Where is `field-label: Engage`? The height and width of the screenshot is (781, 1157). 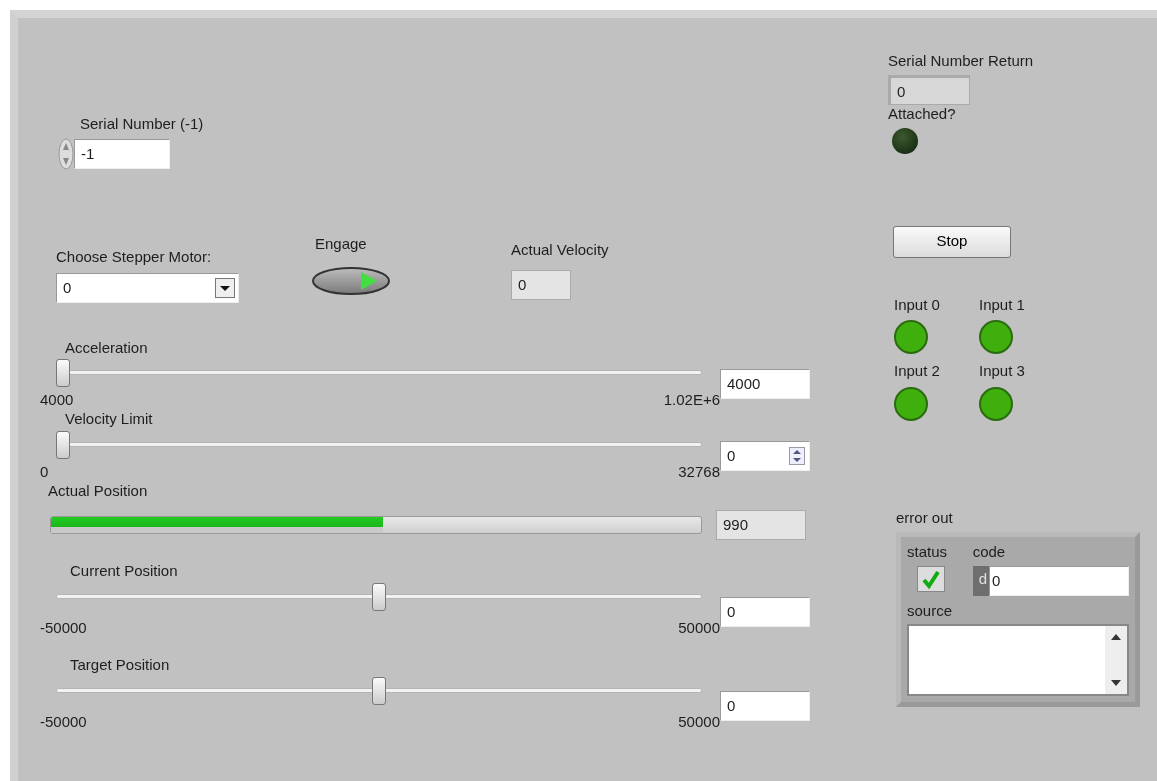 field-label: Engage is located at coordinates (341, 244).